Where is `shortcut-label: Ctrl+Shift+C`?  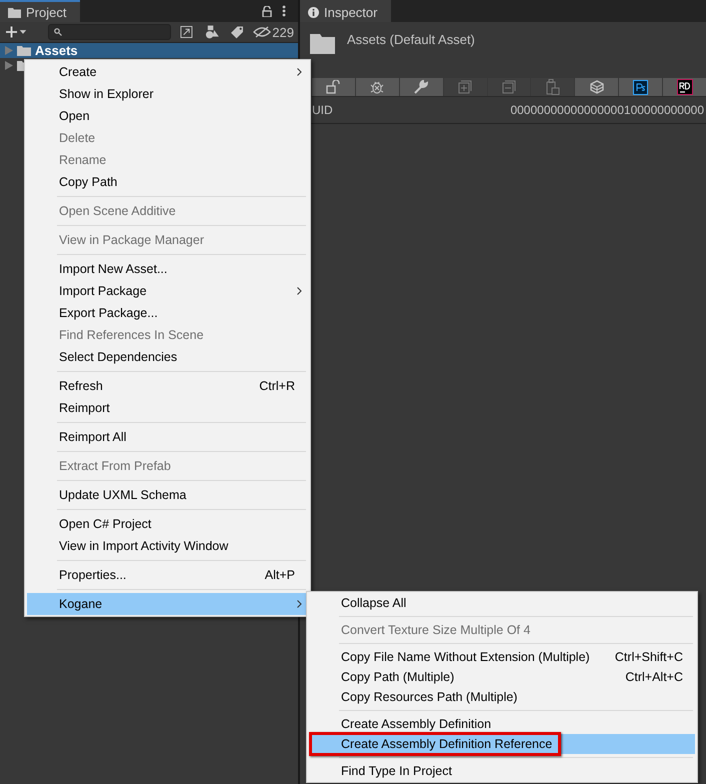 shortcut-label: Ctrl+Shift+C is located at coordinates (648, 657).